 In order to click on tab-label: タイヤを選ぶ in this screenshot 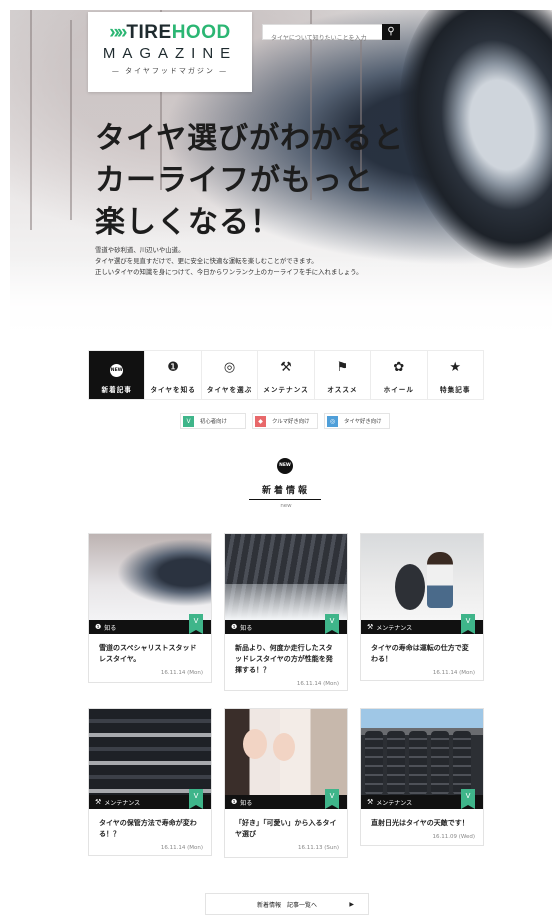, I will do `click(229, 390)`.